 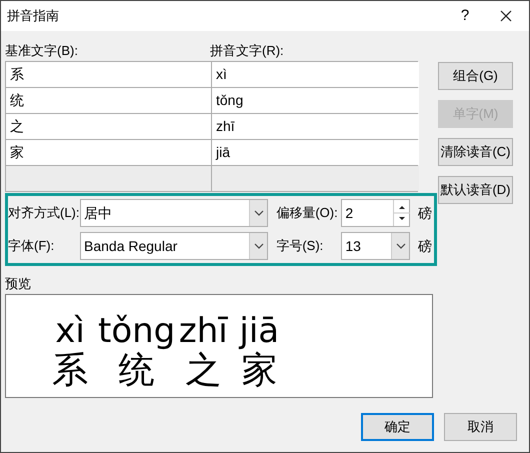 What do you see at coordinates (44, 213) in the screenshot?
I see `field-label: 对齐方式(L):` at bounding box center [44, 213].